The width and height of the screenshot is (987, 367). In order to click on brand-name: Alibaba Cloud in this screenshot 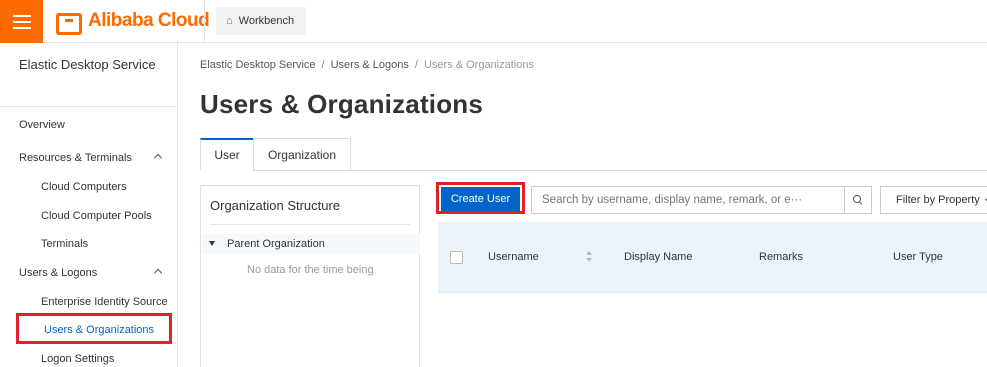, I will do `click(149, 20)`.